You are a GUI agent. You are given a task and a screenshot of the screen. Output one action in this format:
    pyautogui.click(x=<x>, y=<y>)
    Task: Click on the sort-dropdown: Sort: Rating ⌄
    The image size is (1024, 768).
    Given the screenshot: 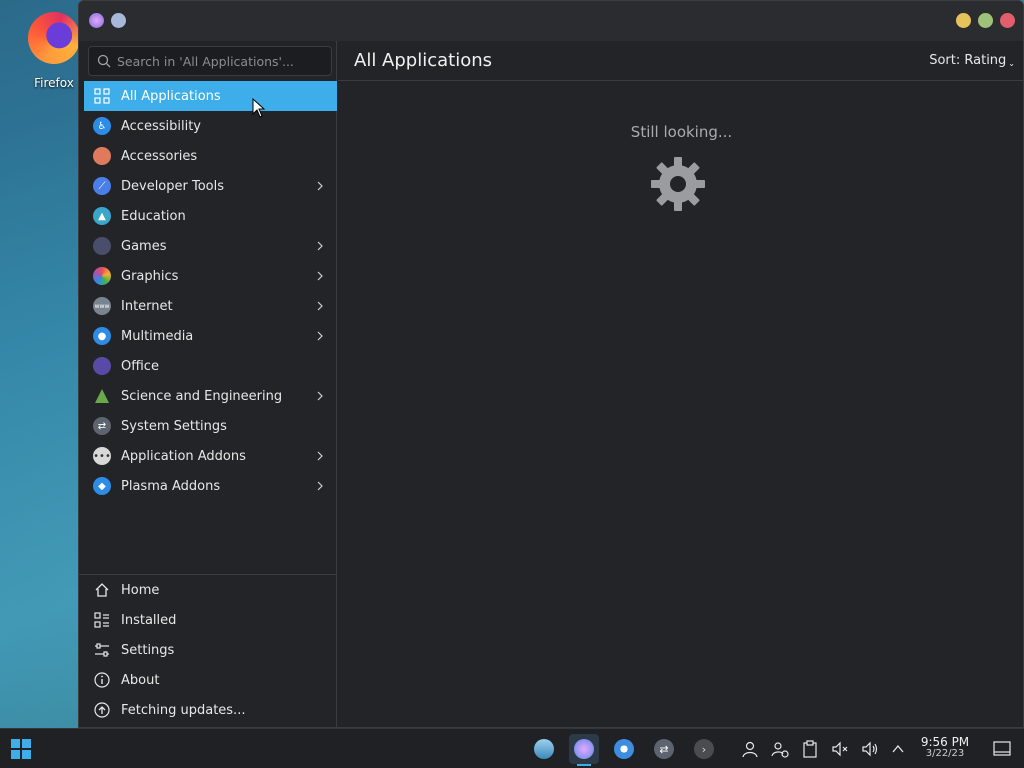 What is the action you would take?
    pyautogui.click(x=972, y=60)
    